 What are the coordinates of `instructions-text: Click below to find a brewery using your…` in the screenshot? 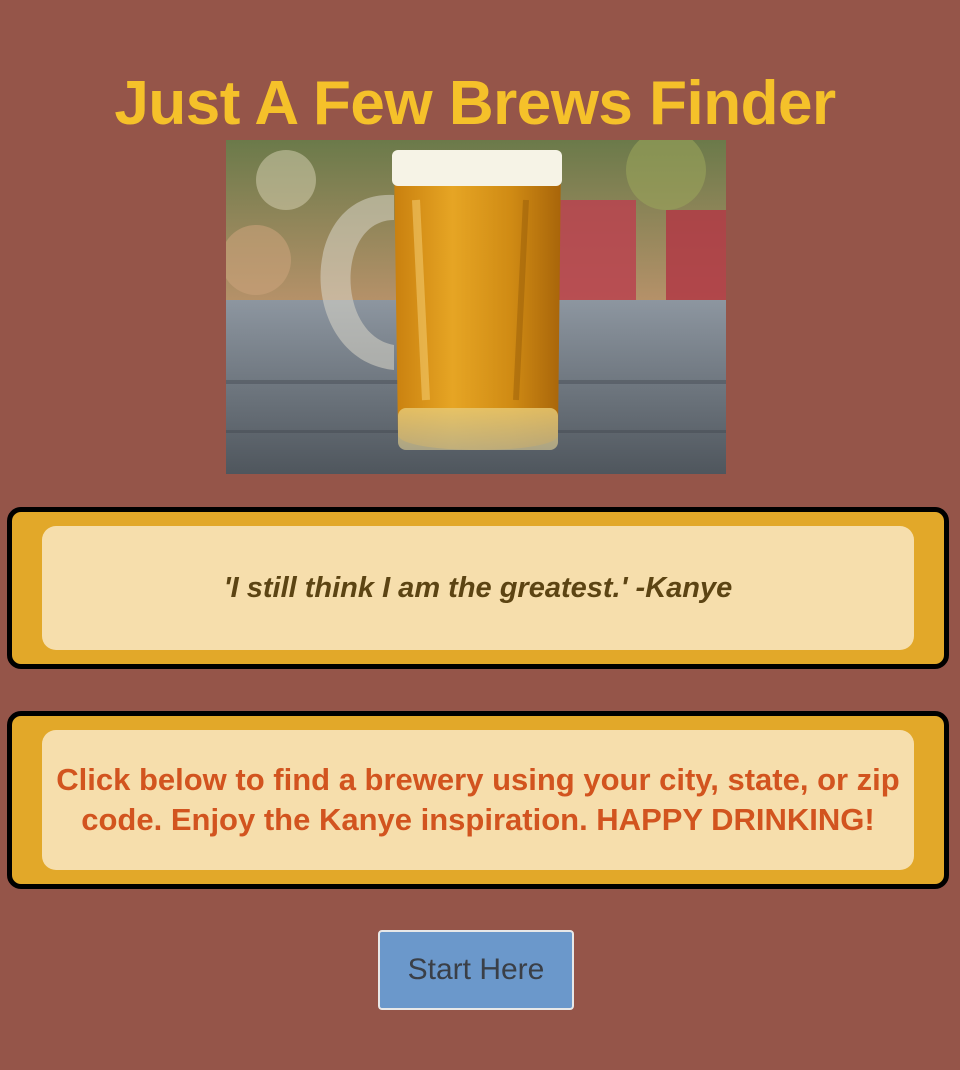 It's located at (478, 799).